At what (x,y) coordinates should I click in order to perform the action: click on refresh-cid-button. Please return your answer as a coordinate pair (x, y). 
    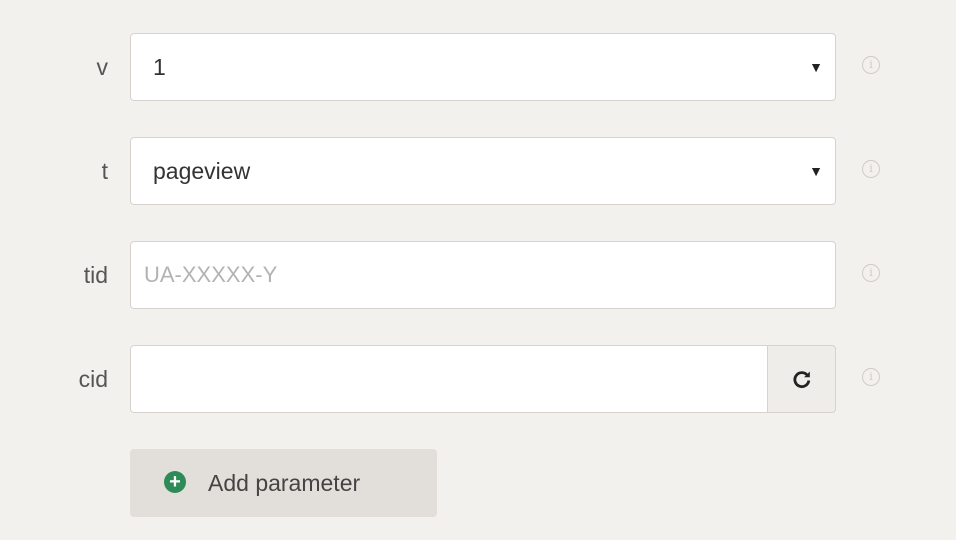
    Looking at the image, I should click on (801, 379).